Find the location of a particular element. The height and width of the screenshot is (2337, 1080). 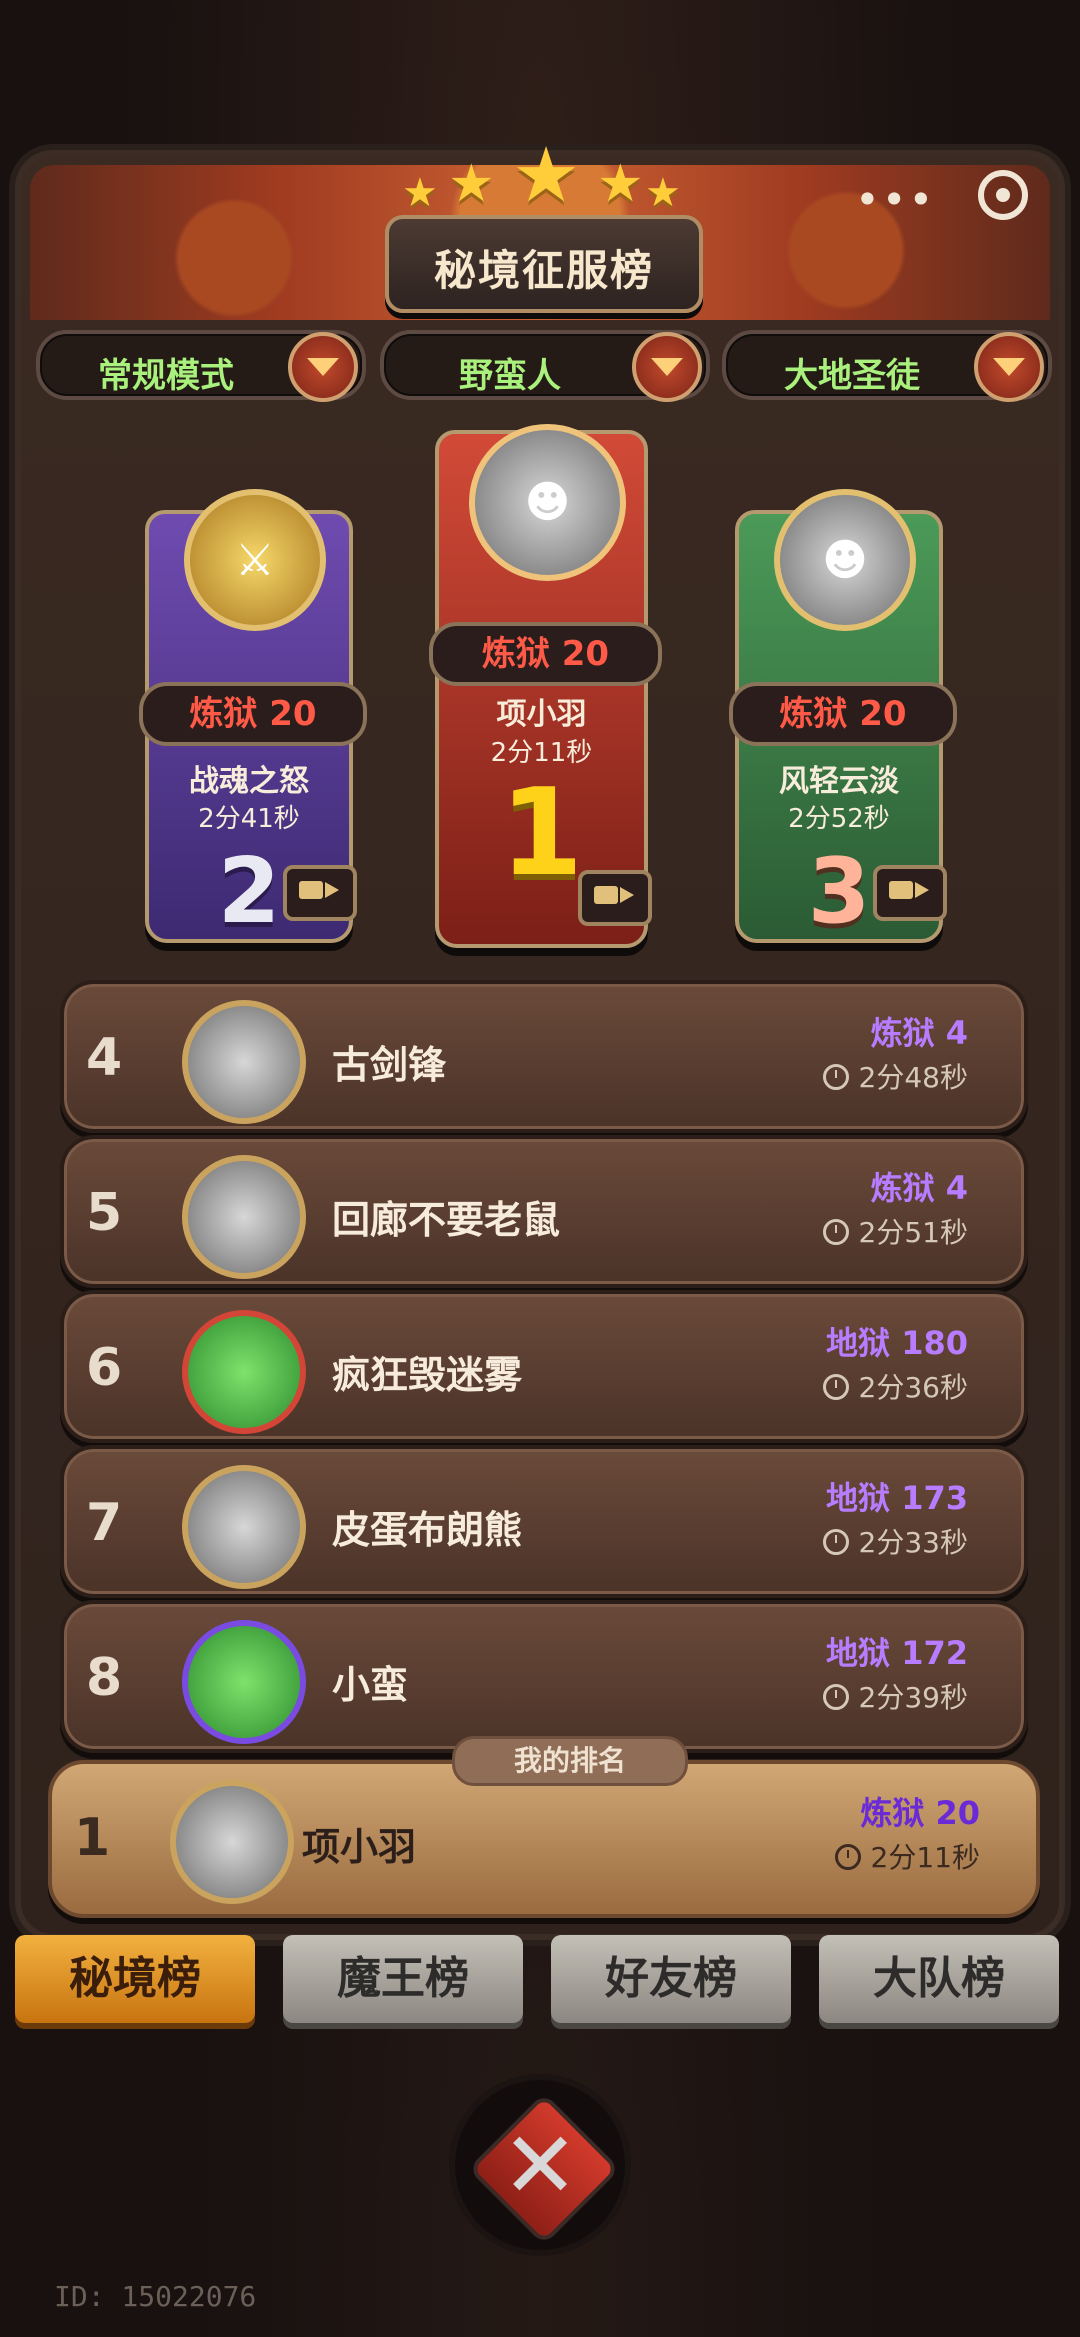

my-time: 2分11秒 is located at coordinates (907, 1856).